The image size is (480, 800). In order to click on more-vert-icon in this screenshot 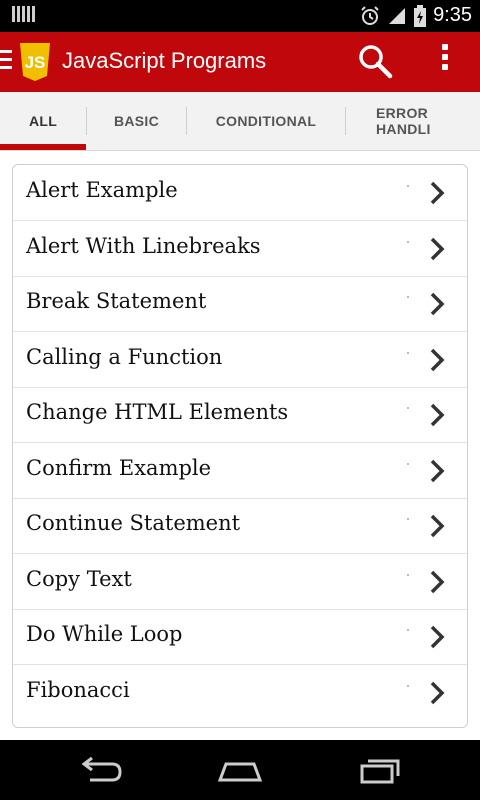, I will do `click(445, 62)`.